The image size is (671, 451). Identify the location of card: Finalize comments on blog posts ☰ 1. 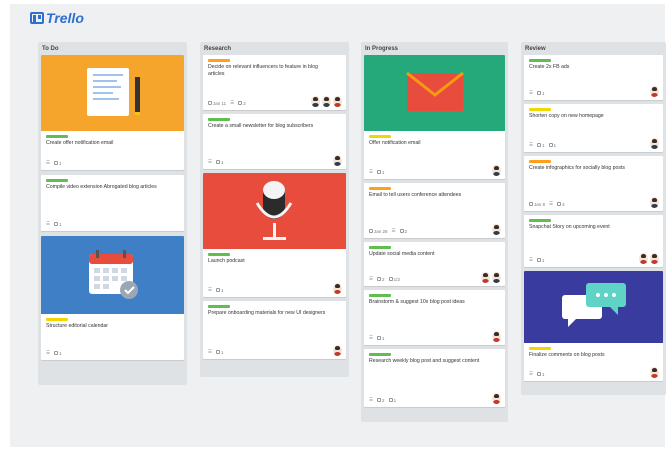
(593, 326).